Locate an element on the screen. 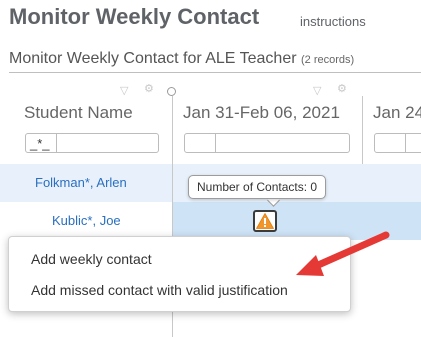  week-jan31-filter-input is located at coordinates (267, 143).